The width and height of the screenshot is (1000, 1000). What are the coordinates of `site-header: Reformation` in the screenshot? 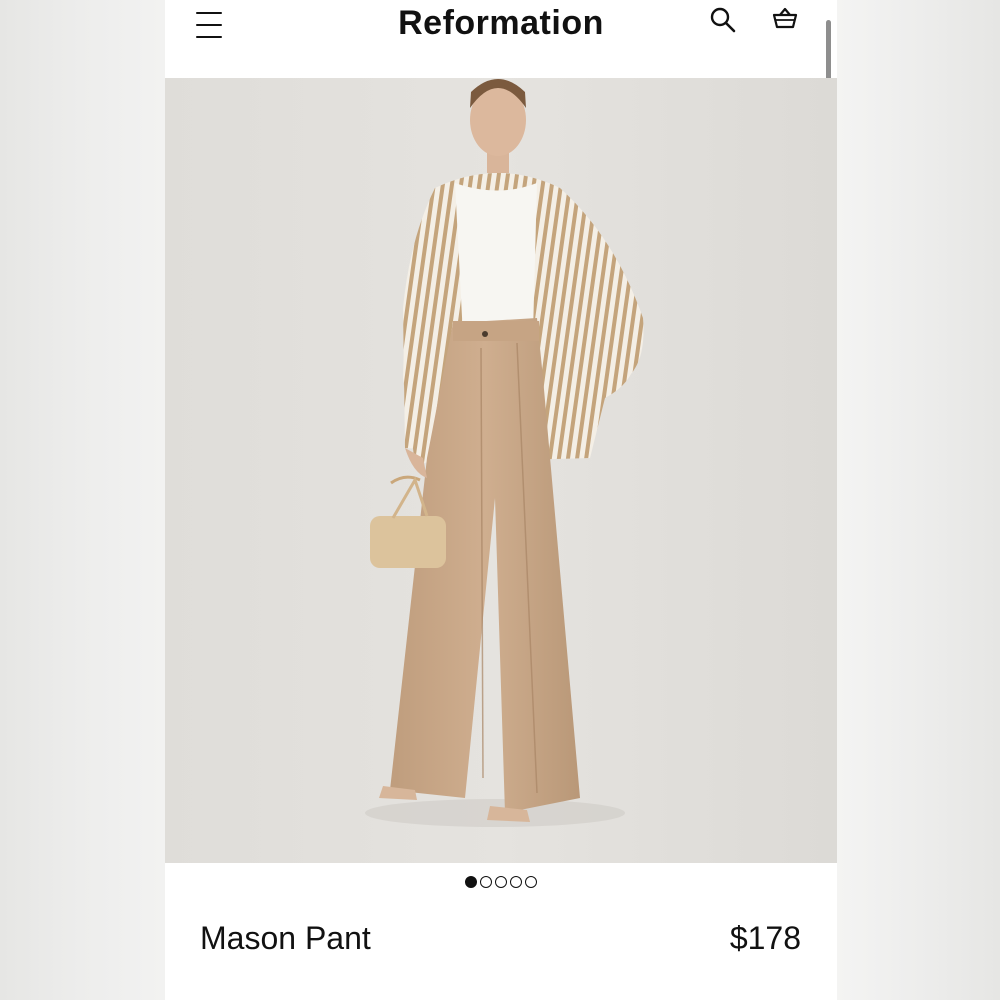 It's located at (501, 39).